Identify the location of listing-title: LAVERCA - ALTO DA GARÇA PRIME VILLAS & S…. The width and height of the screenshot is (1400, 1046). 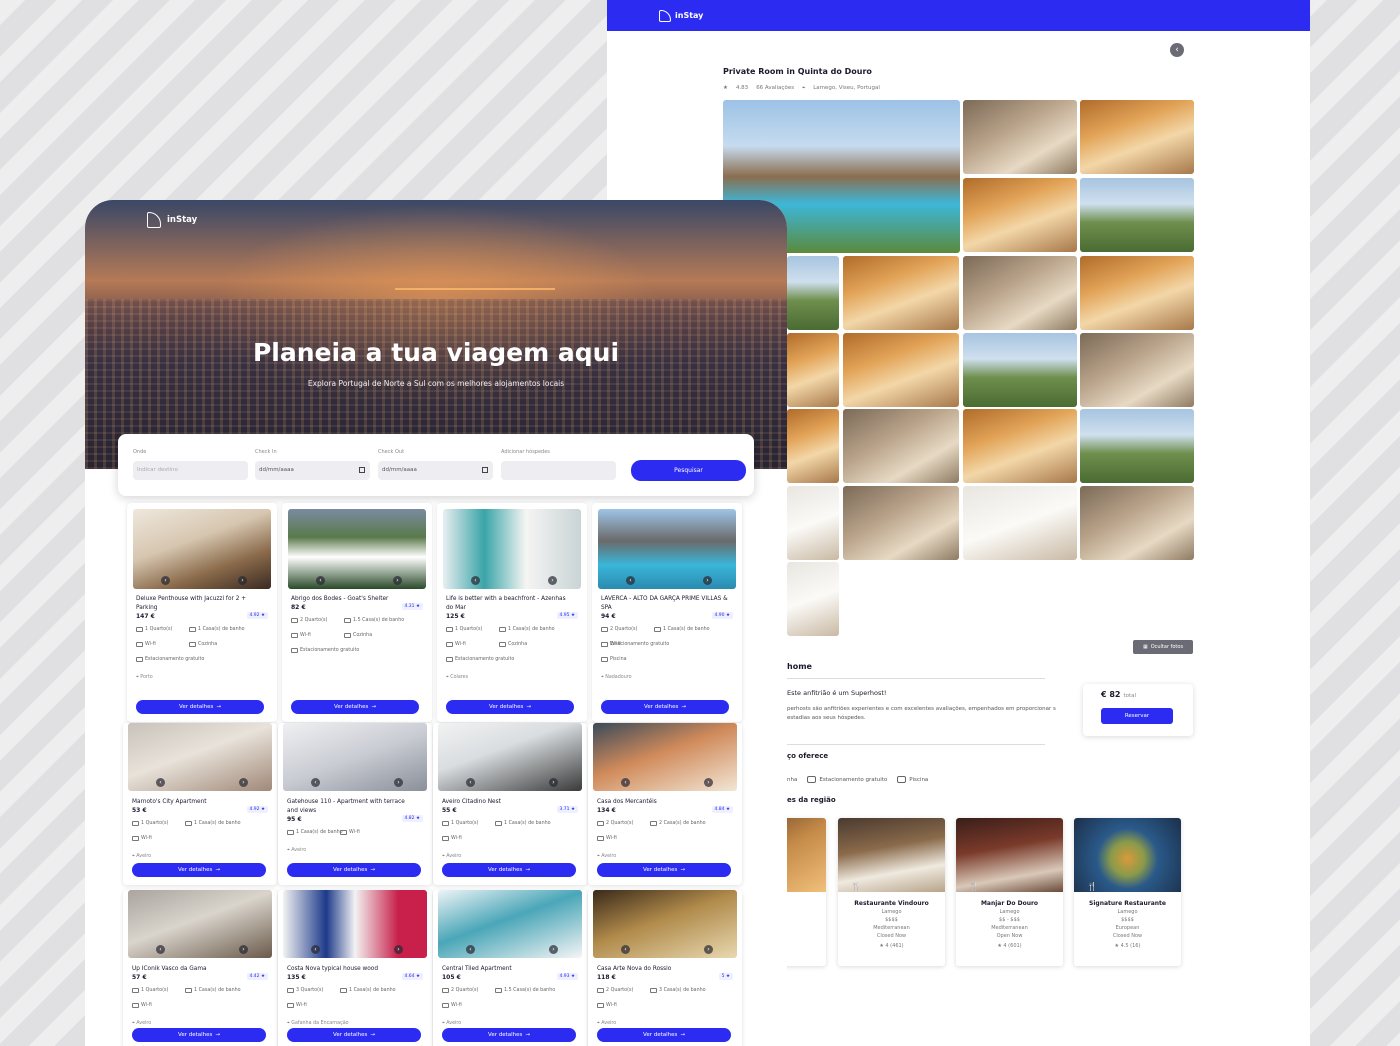
(665, 604).